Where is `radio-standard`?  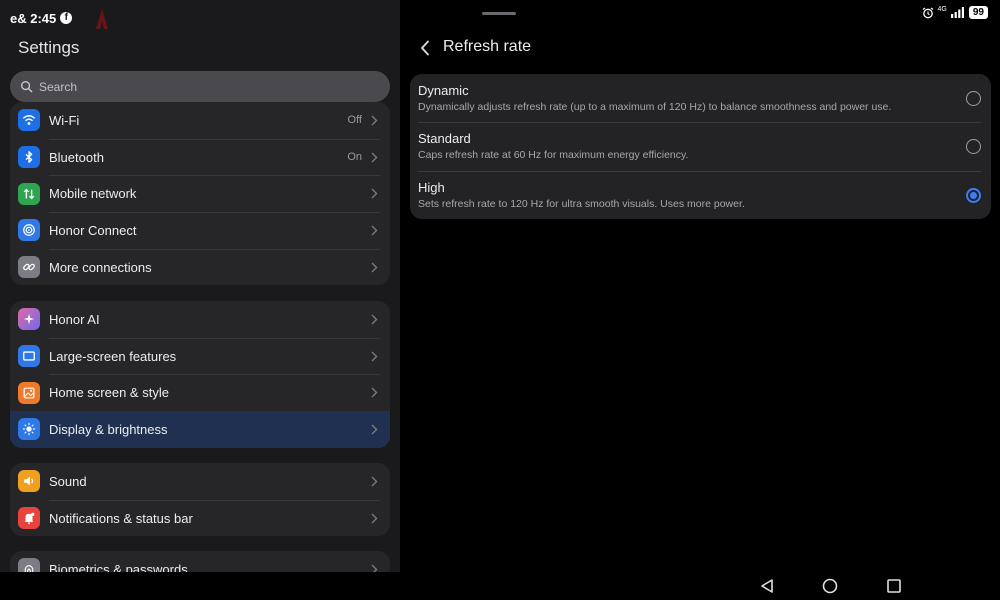 radio-standard is located at coordinates (973, 147).